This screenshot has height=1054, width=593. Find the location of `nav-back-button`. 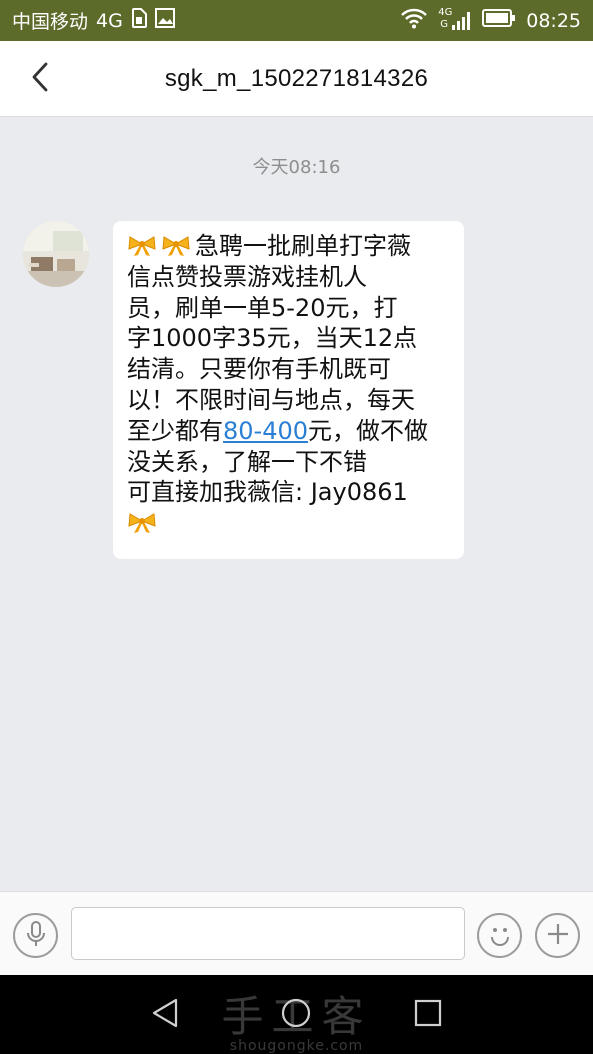

nav-back-button is located at coordinates (165, 1015).